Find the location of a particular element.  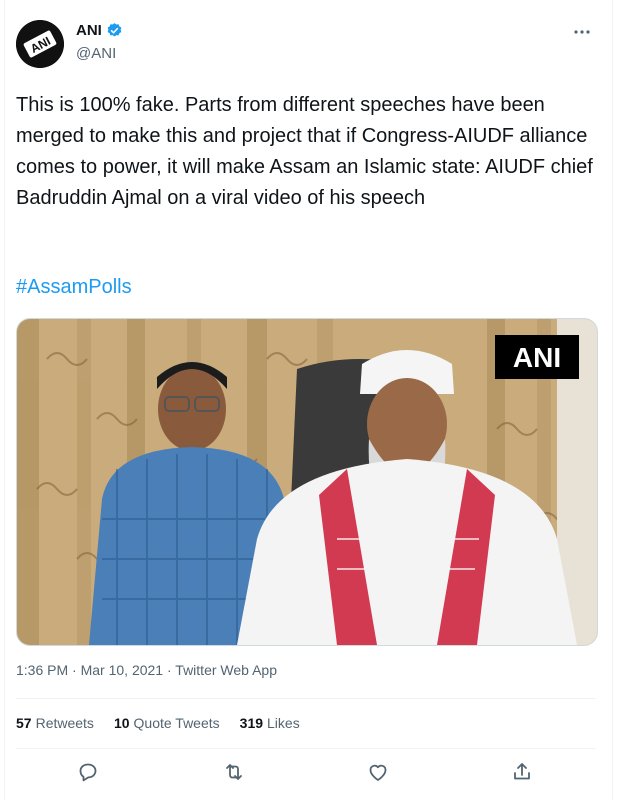

avatar: ANI is located at coordinates (40, 44).